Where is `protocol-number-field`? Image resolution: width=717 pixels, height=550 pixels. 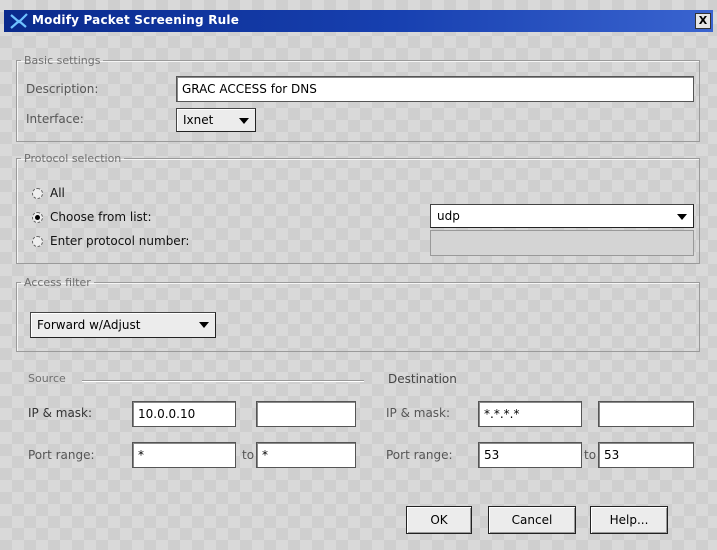
protocol-number-field is located at coordinates (562, 243).